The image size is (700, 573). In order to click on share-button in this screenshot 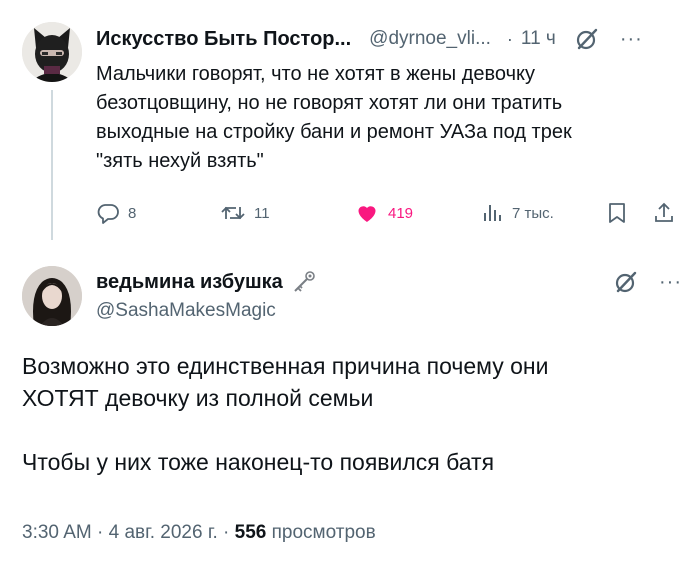, I will do `click(664, 213)`.